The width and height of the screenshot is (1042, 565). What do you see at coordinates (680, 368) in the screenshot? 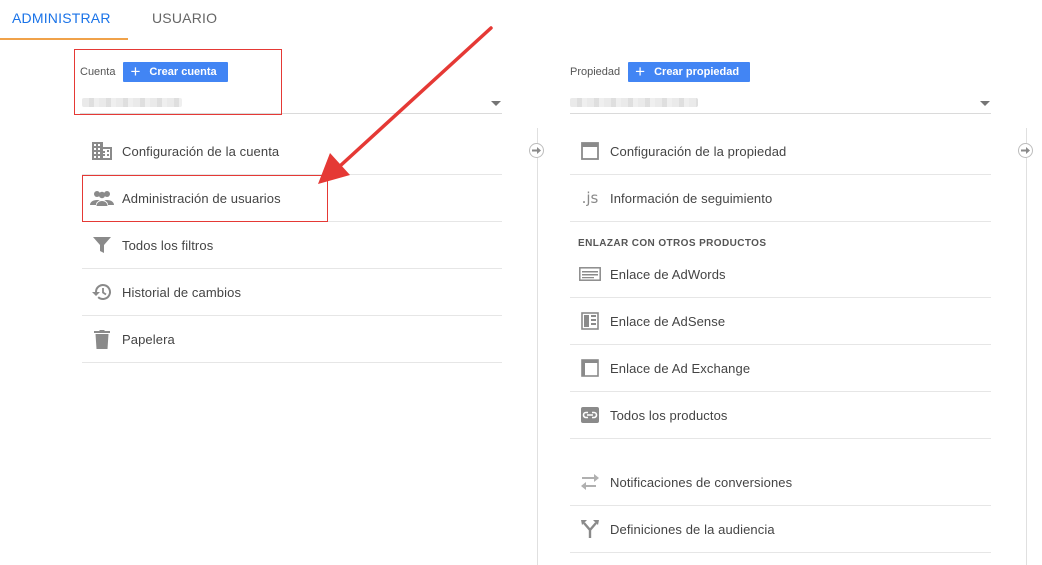
I see `menu-label: Enlace de Ad Exchange` at bounding box center [680, 368].